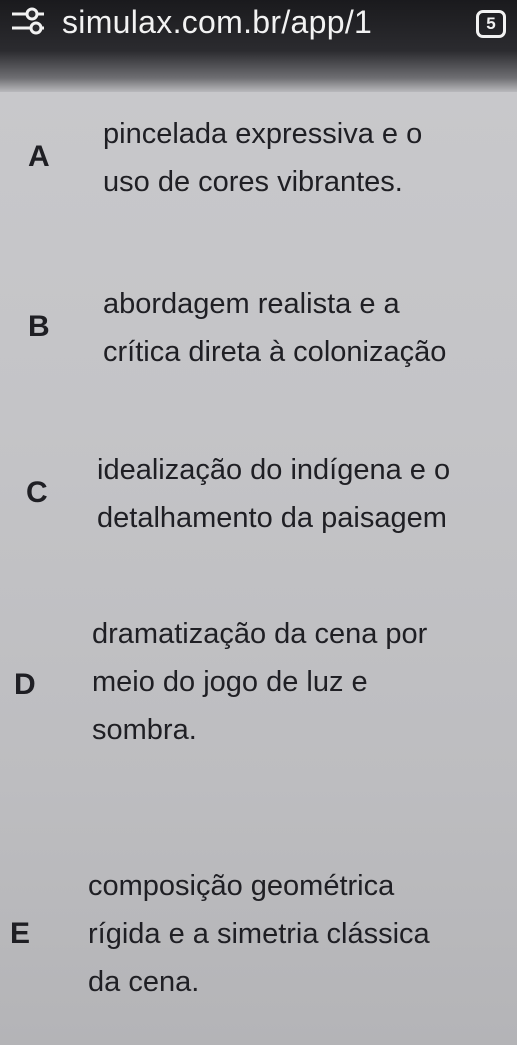  Describe the element at coordinates (217, 22) in the screenshot. I see `url-text: simulax.com.br/app/1` at that location.